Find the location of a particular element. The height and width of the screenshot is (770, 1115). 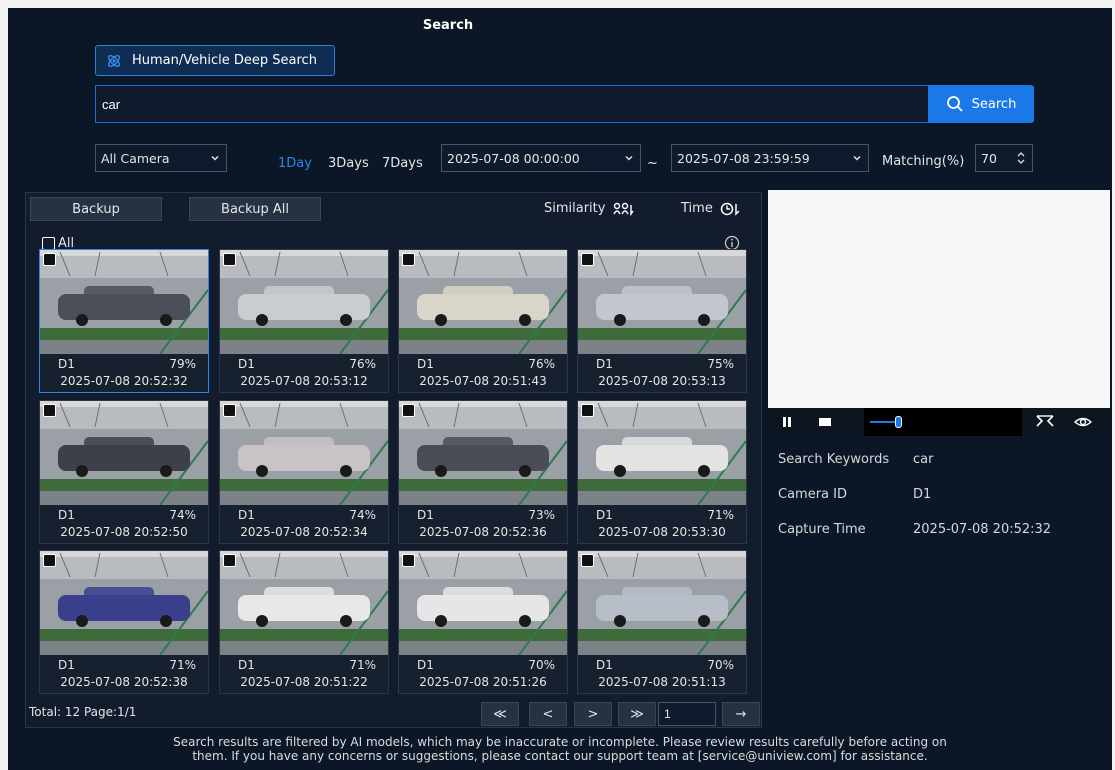

result-card: D1 71% 2025-07-08 20:51:22 is located at coordinates (304, 622).